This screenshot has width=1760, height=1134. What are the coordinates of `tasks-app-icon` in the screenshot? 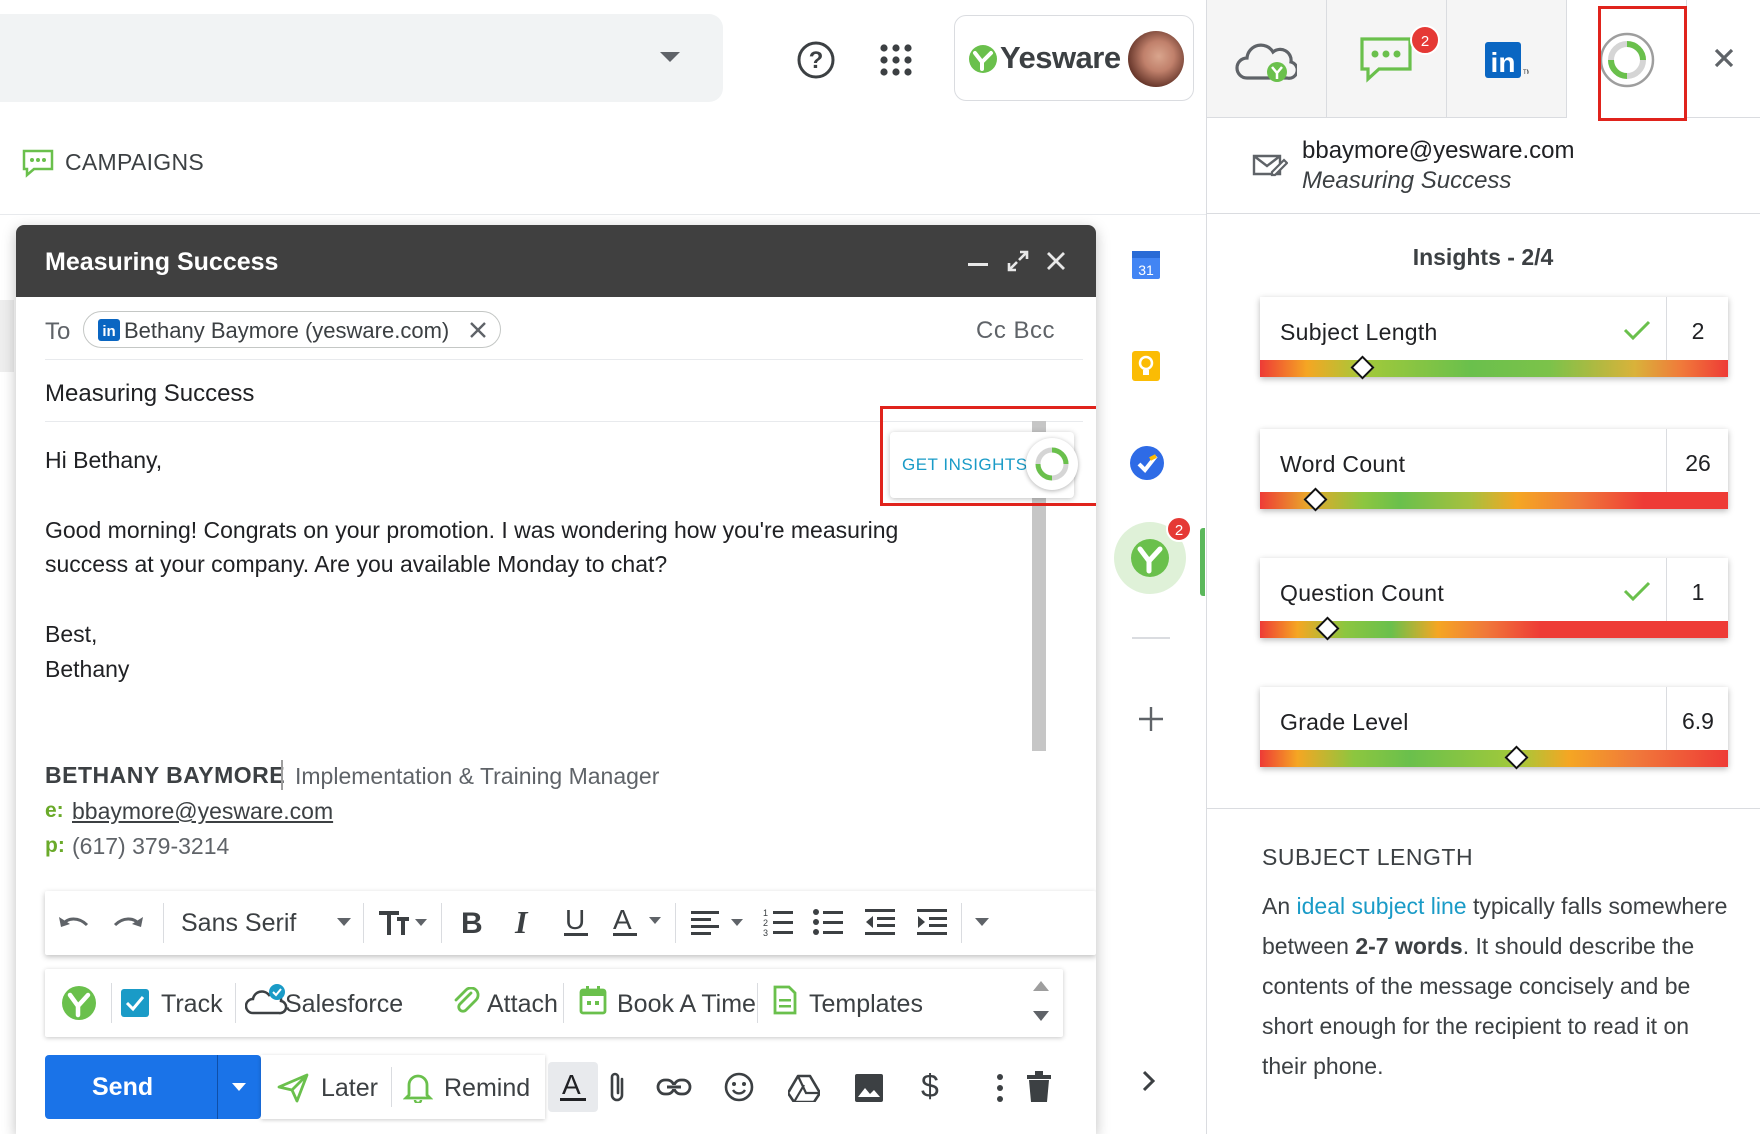 It's located at (1147, 463).